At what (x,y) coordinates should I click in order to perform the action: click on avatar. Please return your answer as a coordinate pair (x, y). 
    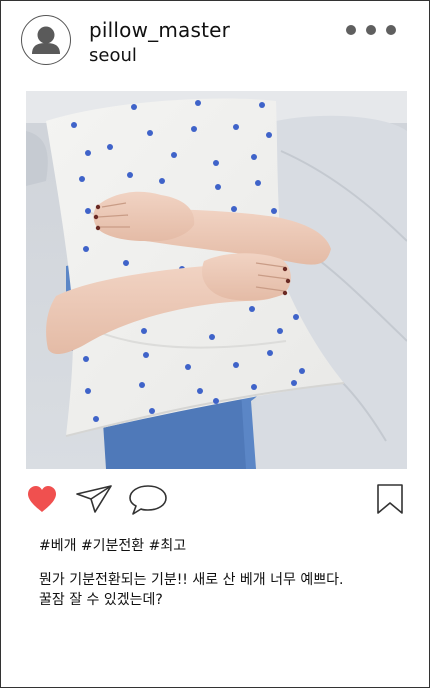
    Looking at the image, I should click on (46, 40).